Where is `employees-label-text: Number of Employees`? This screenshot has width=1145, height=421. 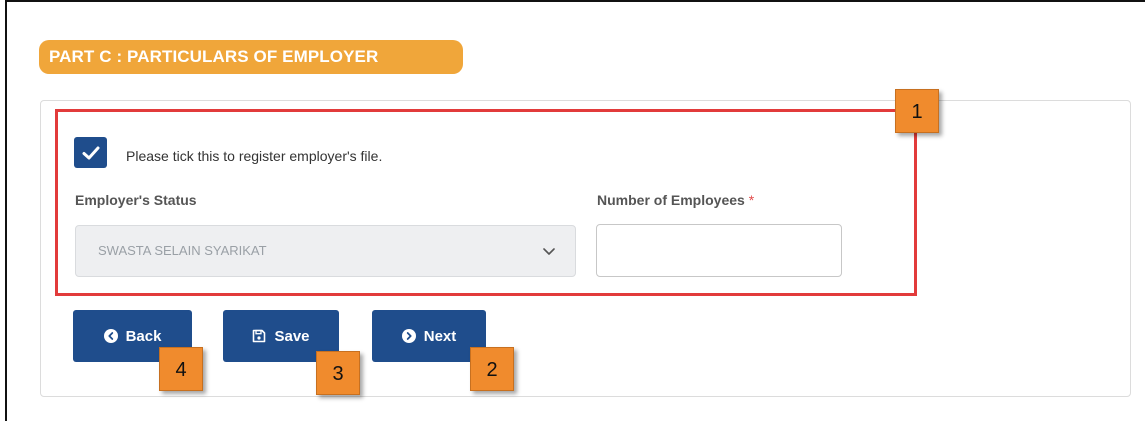 employees-label-text: Number of Employees is located at coordinates (671, 200).